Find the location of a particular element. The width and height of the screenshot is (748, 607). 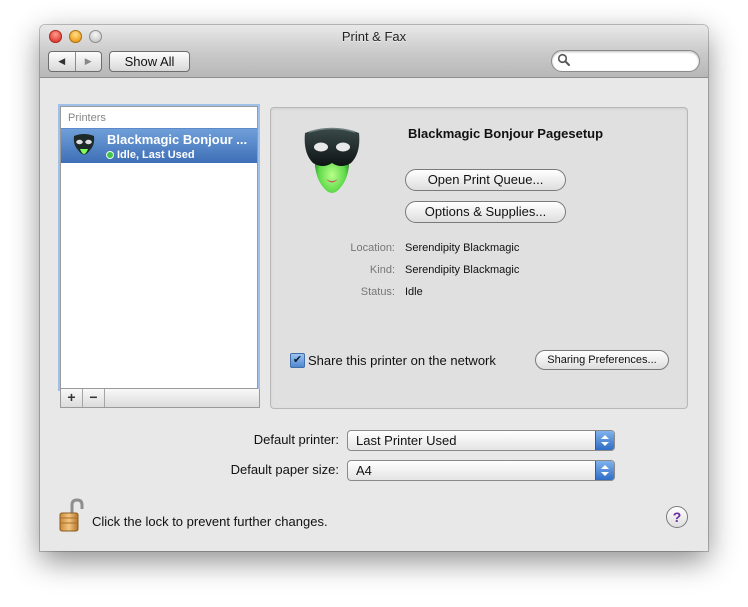

window-title: Print & Fax is located at coordinates (374, 36).